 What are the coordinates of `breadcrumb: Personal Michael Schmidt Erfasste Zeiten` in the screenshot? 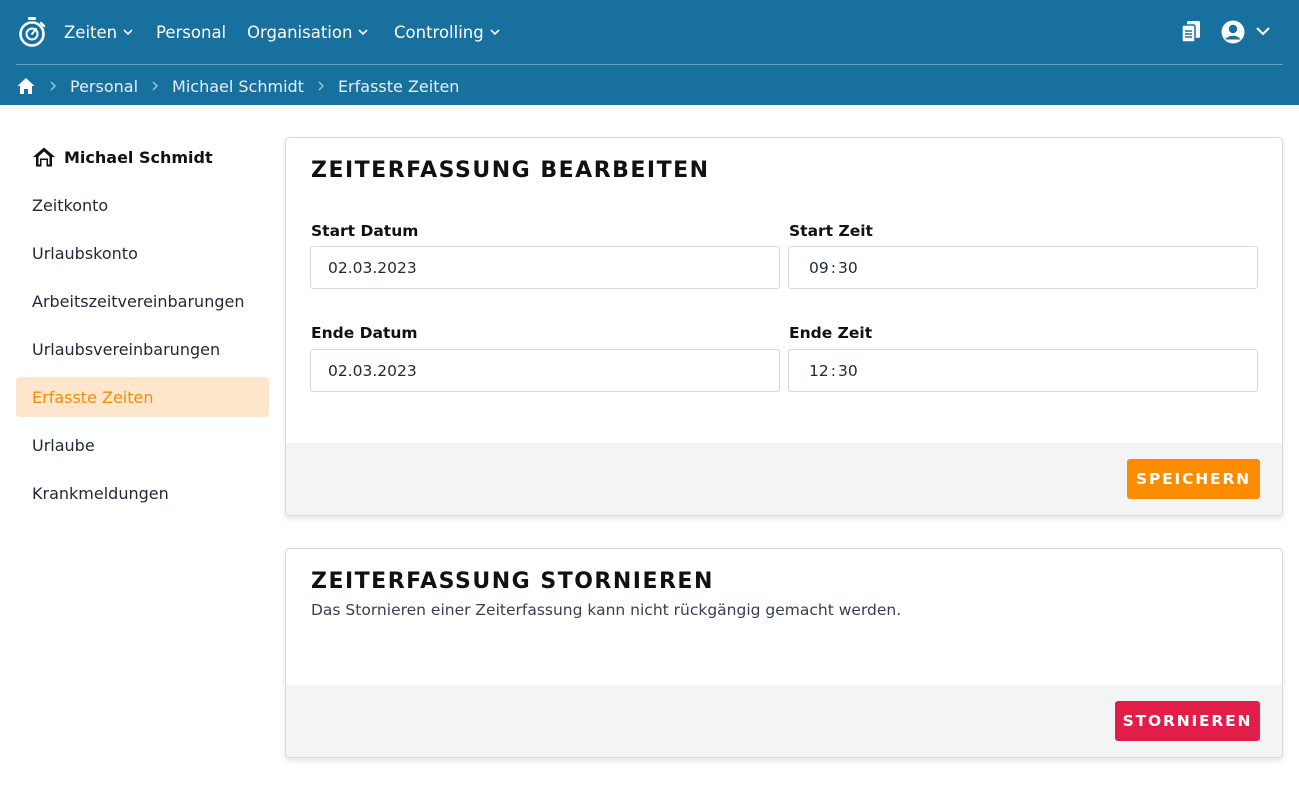 It's located at (237, 86).